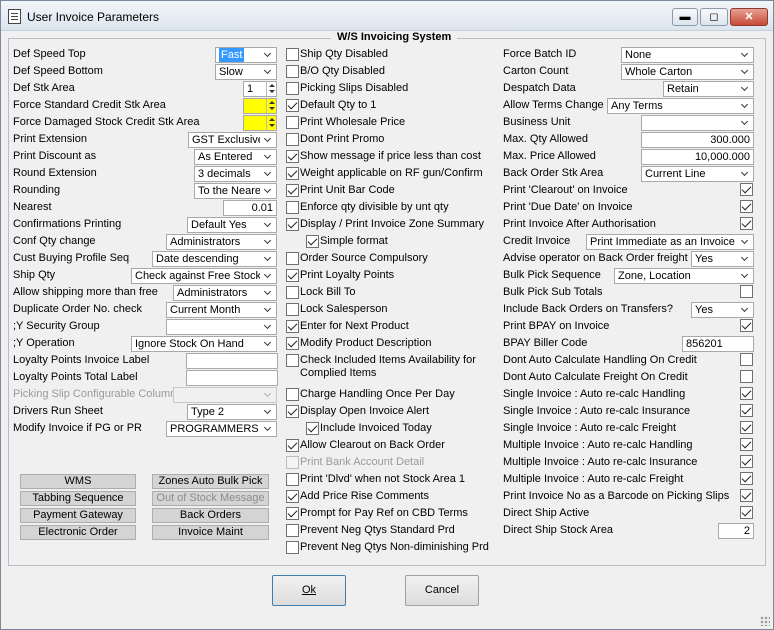  Describe the element at coordinates (746, 410) in the screenshot. I see `single-insurance-checkbox` at that location.